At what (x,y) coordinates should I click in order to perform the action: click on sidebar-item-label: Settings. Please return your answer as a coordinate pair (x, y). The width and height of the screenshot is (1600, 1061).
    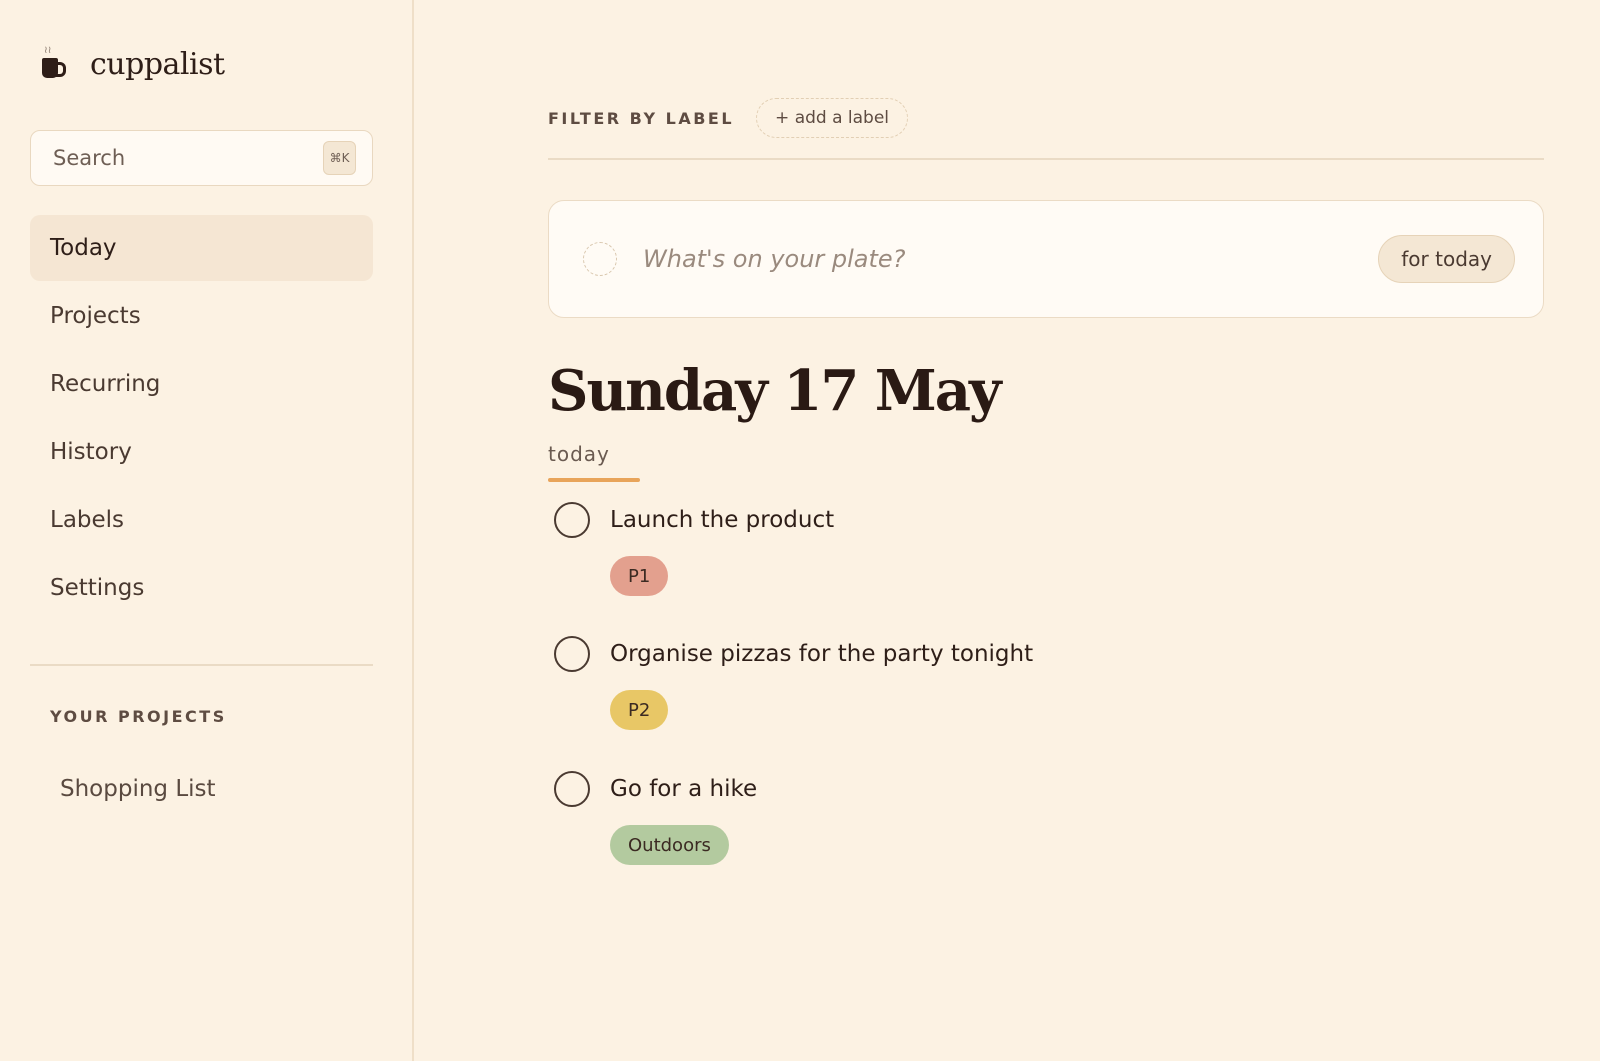
    Looking at the image, I should click on (97, 588).